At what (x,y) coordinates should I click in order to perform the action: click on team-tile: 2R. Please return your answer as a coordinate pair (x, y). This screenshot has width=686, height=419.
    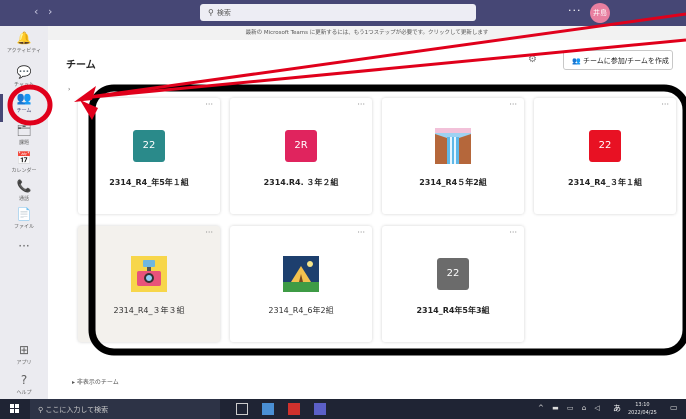
    Looking at the image, I should click on (301, 146).